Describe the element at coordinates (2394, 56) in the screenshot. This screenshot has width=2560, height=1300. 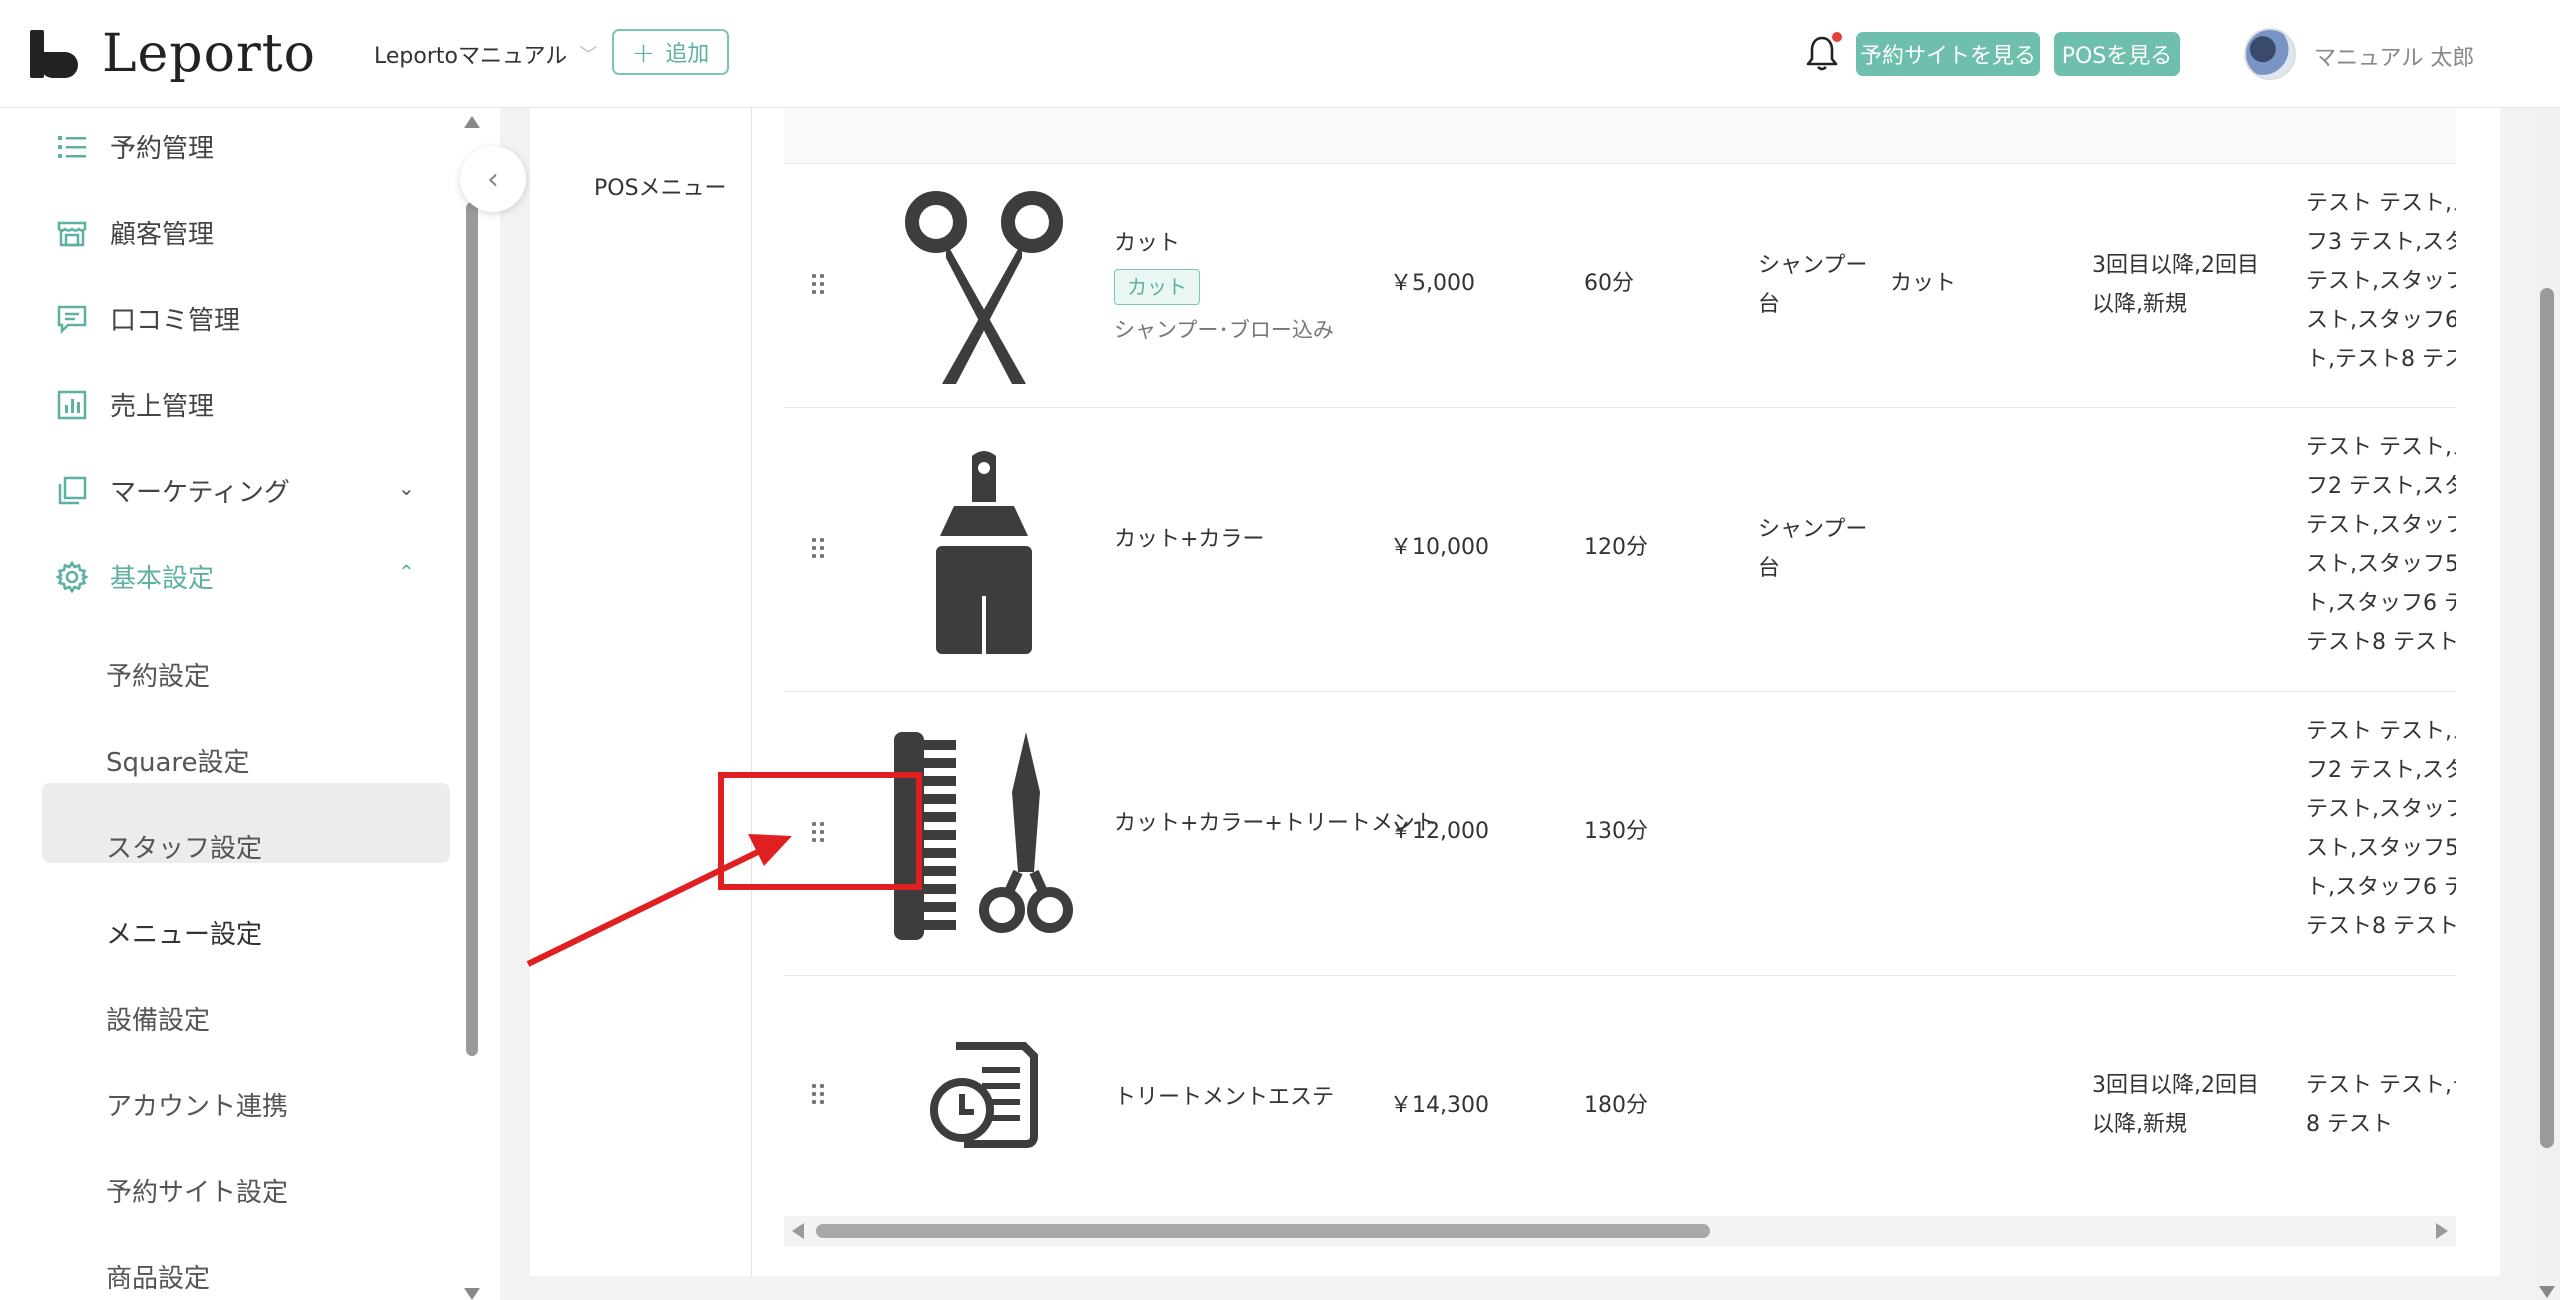
I see `user-name: マニュアル 太郎` at that location.